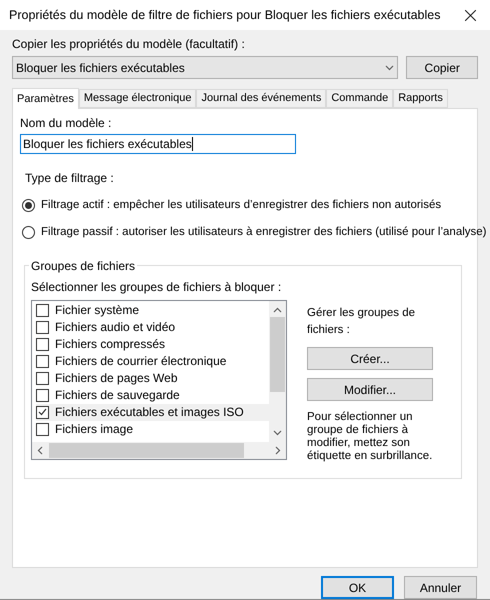 The width and height of the screenshot is (490, 600). I want to click on tab: Paramètres, so click(45, 98).